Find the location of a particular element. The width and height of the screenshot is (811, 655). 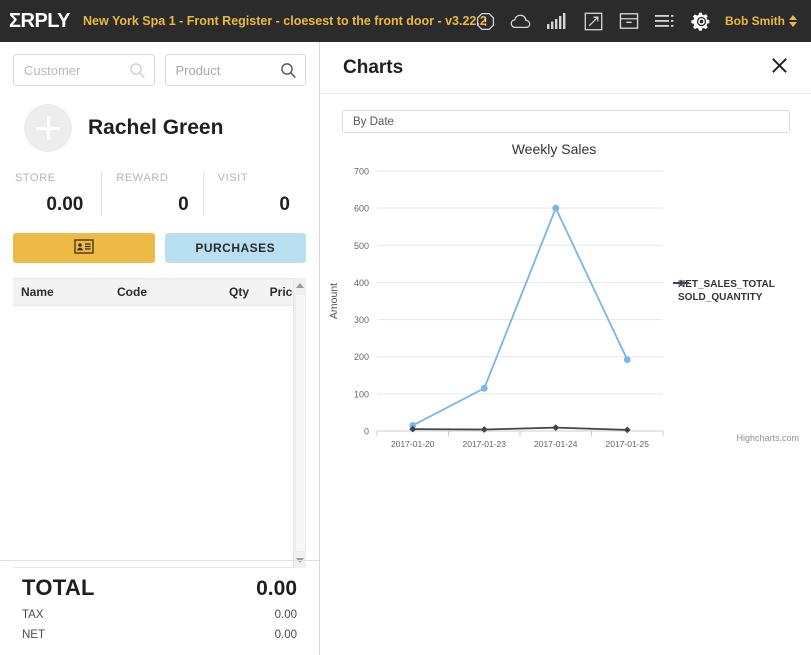

customer-stats: STORE 0.00 REWARD 0 VISIT 0 is located at coordinates (159, 184).